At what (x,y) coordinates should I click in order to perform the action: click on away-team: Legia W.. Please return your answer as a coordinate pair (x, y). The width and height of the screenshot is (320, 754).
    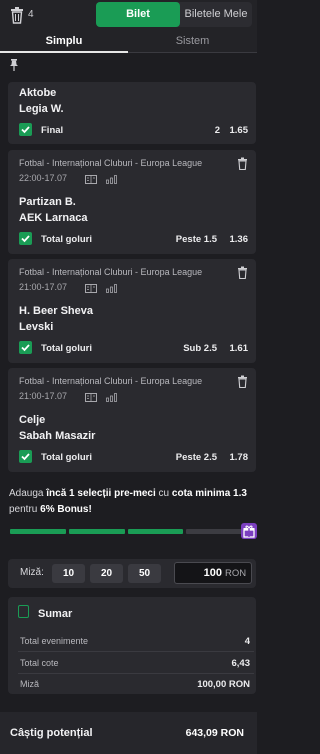
    Looking at the image, I should click on (41, 109).